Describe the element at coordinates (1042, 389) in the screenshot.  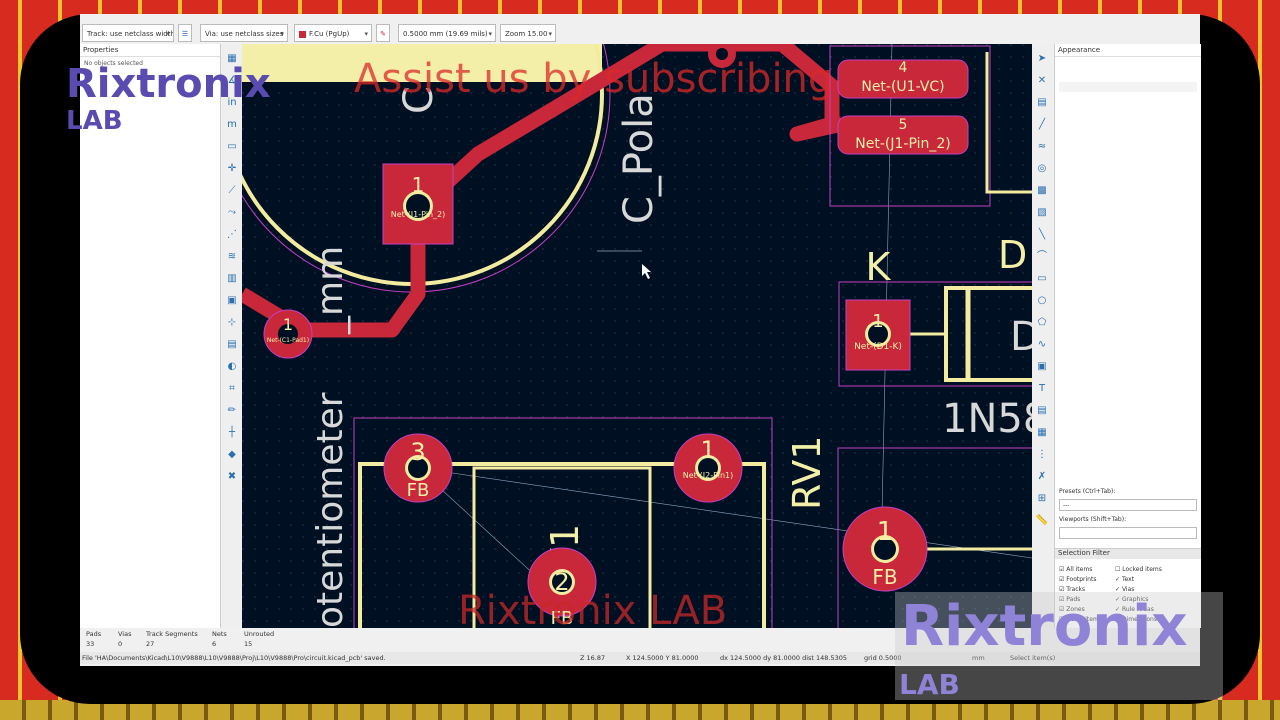
I see `add-text-icon: T` at that location.